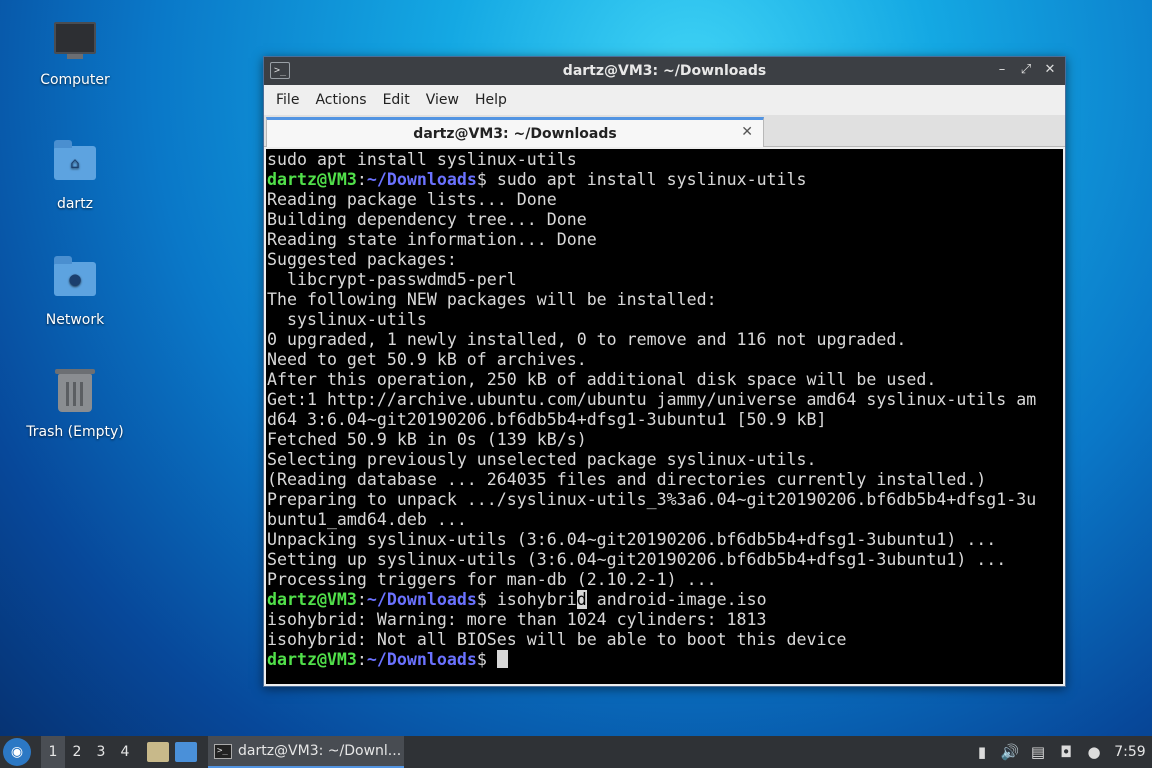 This screenshot has width=1152, height=768. I want to click on terminal-line: syslinux-utils, so click(347, 319).